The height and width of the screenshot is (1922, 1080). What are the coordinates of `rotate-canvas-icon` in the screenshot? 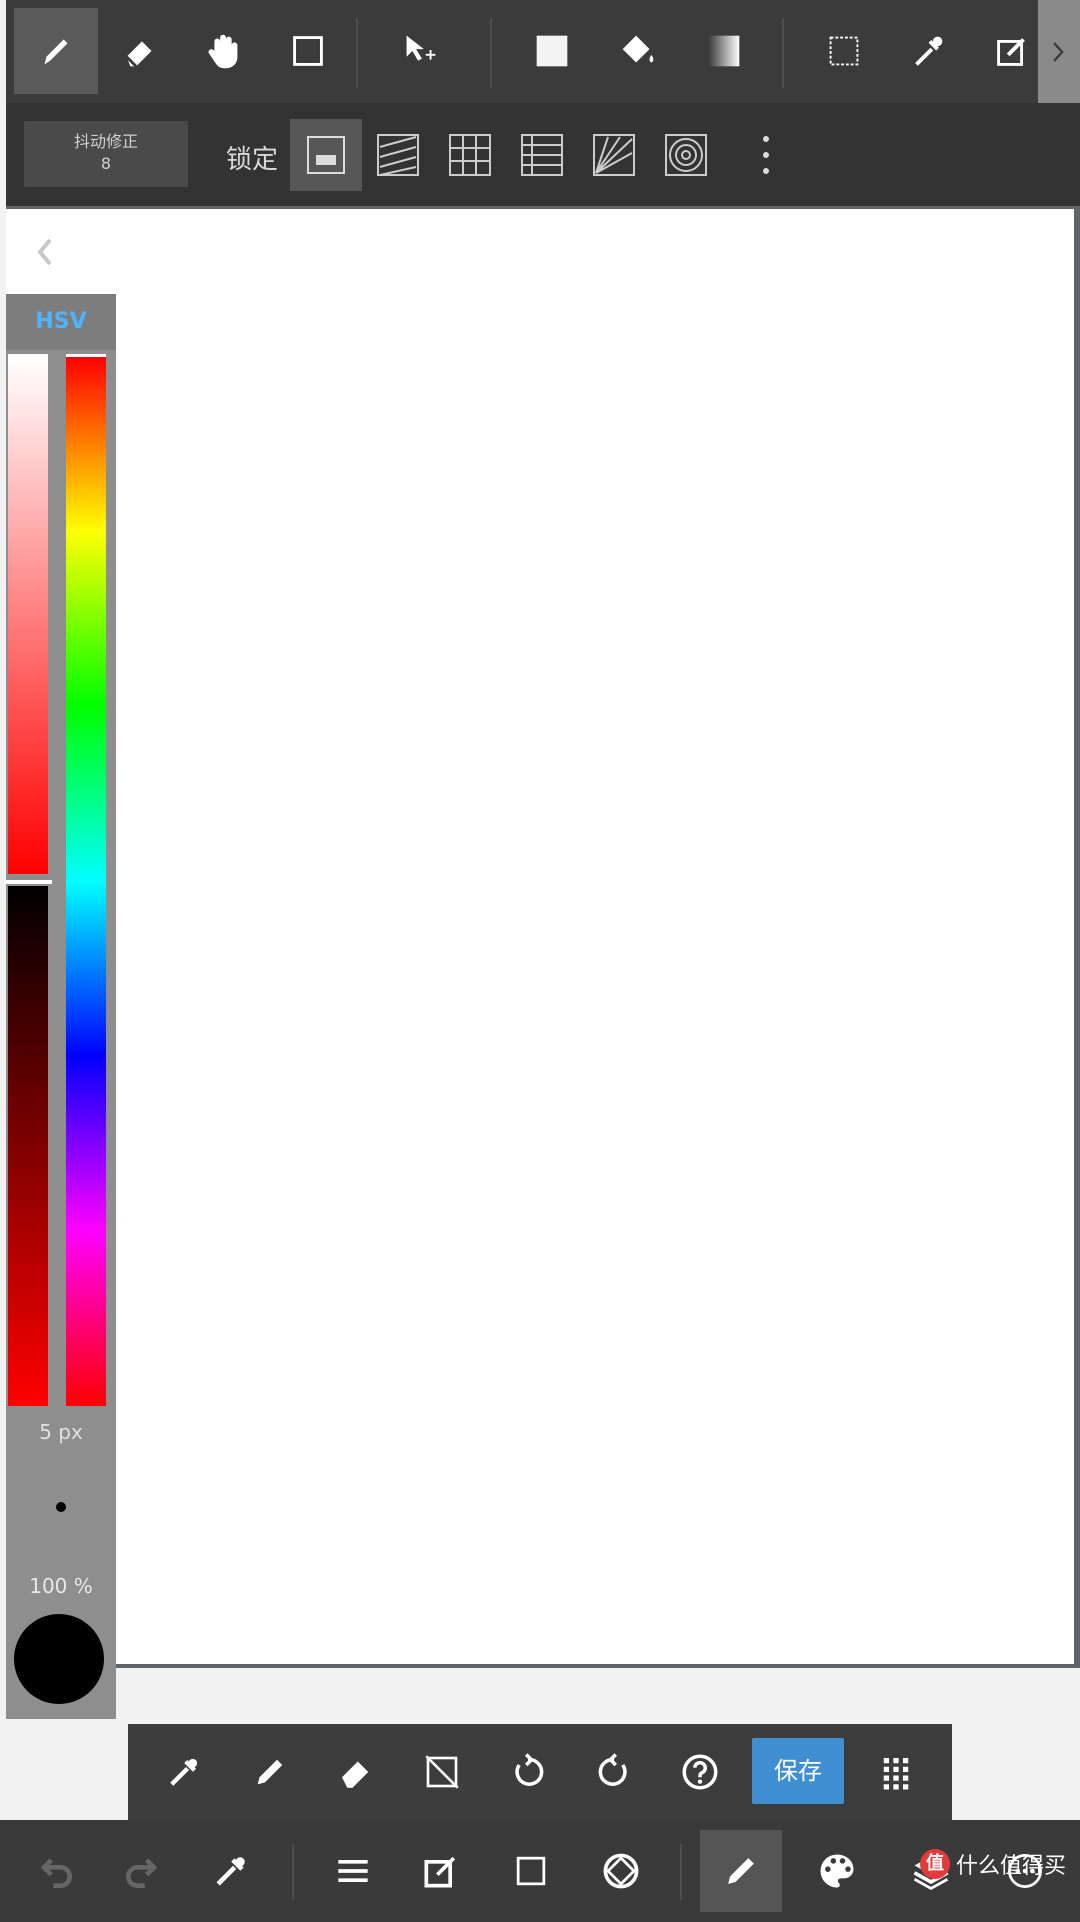 It's located at (621, 1871).